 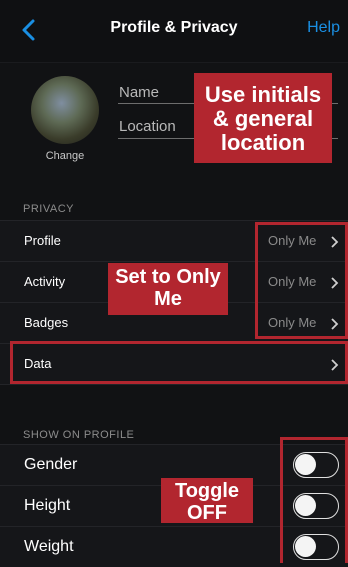 I want to click on only-me-callout: Set to Only Me, so click(x=168, y=289).